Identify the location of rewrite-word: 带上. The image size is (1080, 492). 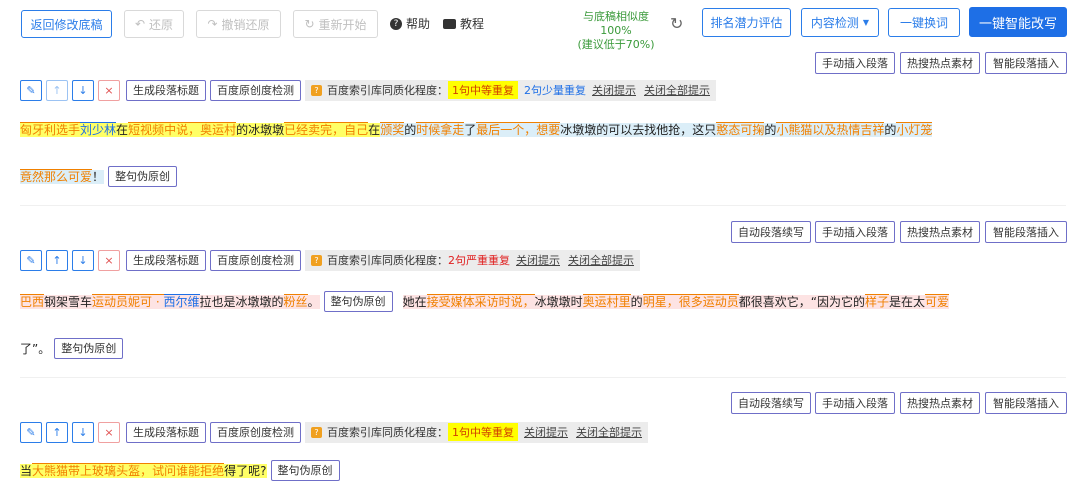
(80, 470).